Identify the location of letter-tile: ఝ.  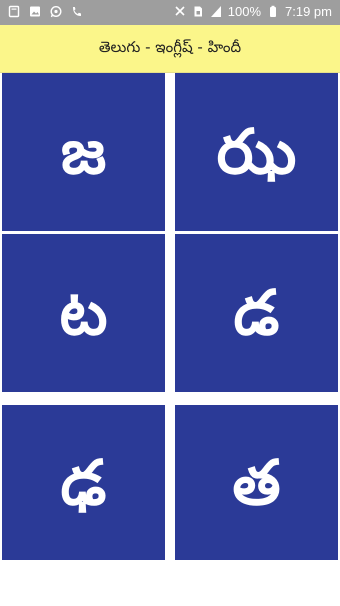
(256, 152).